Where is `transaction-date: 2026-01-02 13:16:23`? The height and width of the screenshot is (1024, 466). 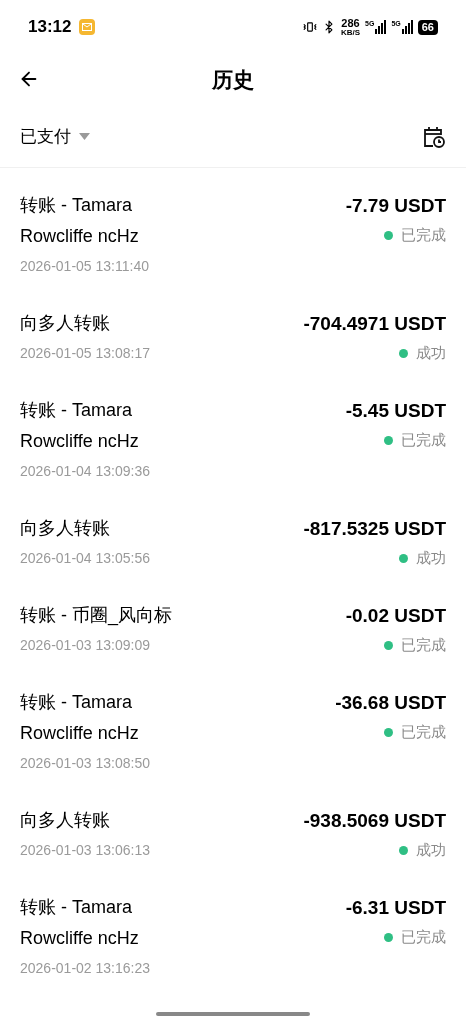
transaction-date: 2026-01-02 13:16:23 is located at coordinates (85, 968).